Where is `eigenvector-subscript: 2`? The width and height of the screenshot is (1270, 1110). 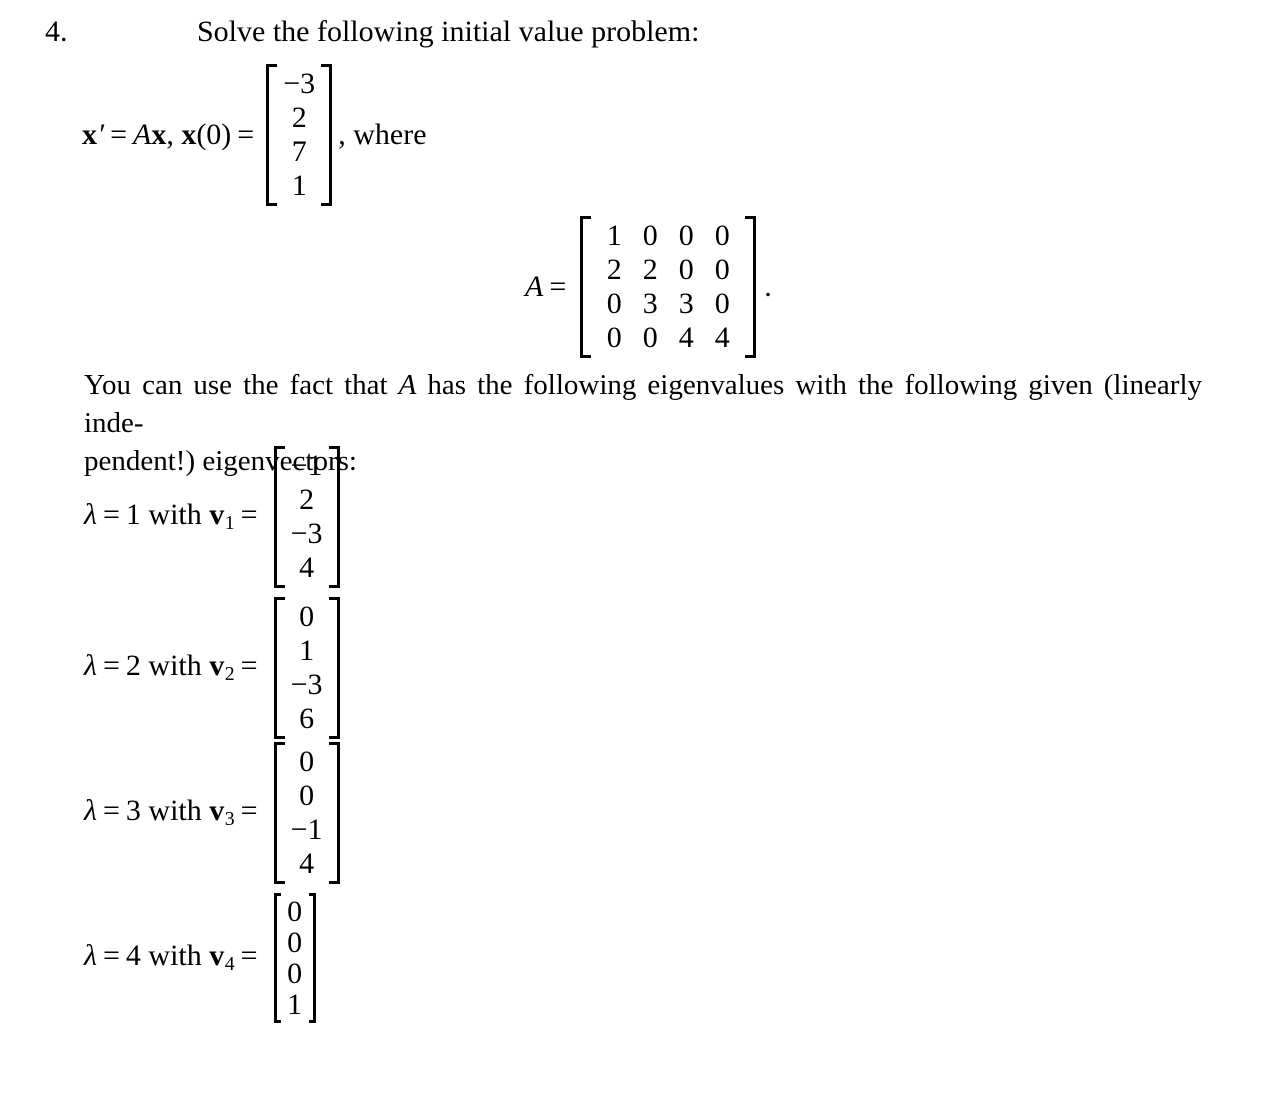 eigenvector-subscript: 2 is located at coordinates (229, 674).